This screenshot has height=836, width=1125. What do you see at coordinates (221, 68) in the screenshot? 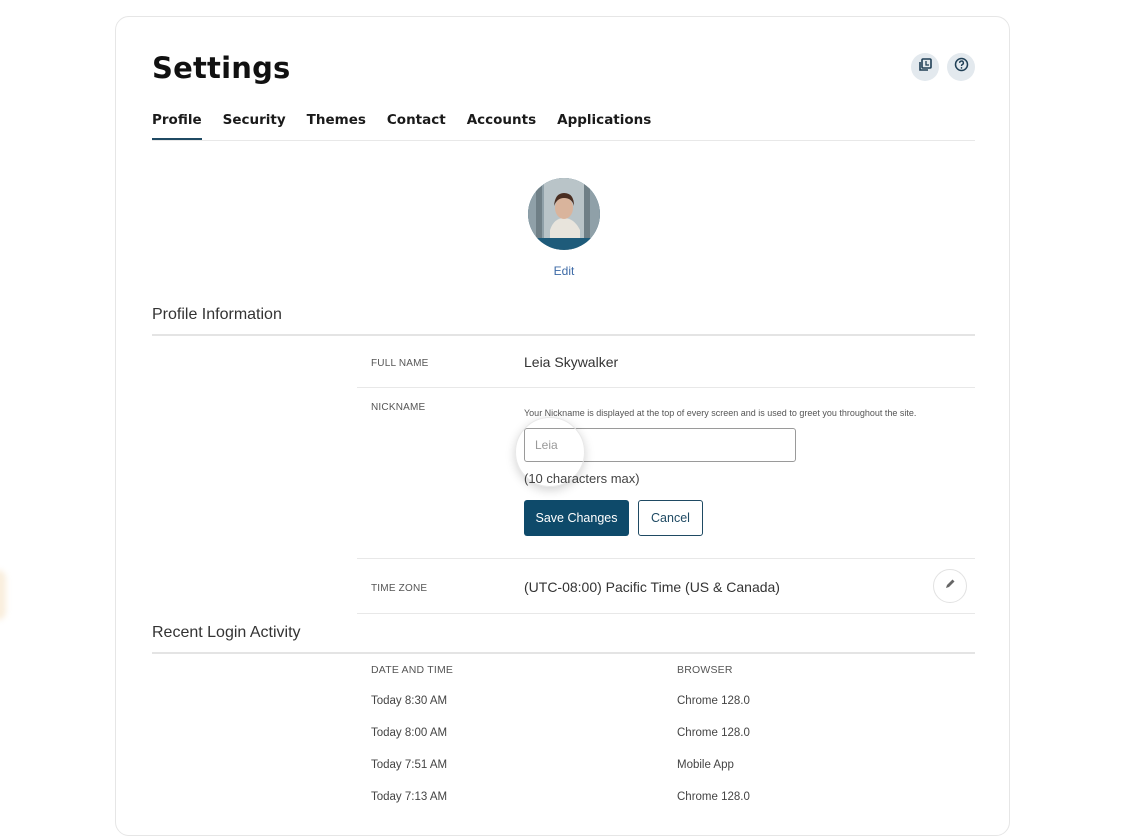
I see `page-title: Settings` at bounding box center [221, 68].